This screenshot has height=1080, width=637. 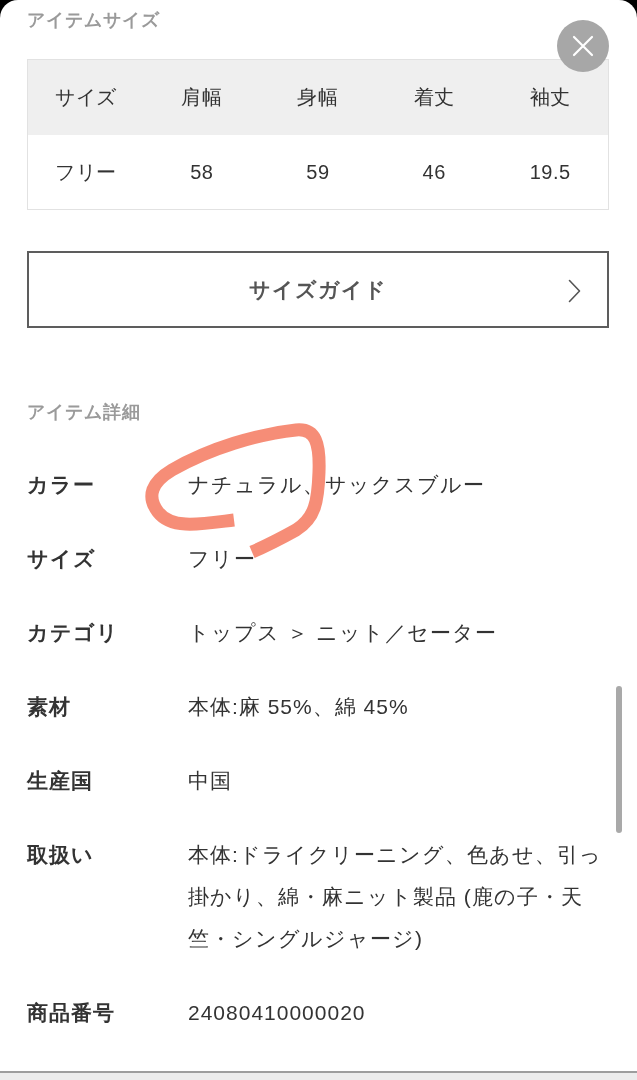 I want to click on detail-value: フリー, so click(x=222, y=558).